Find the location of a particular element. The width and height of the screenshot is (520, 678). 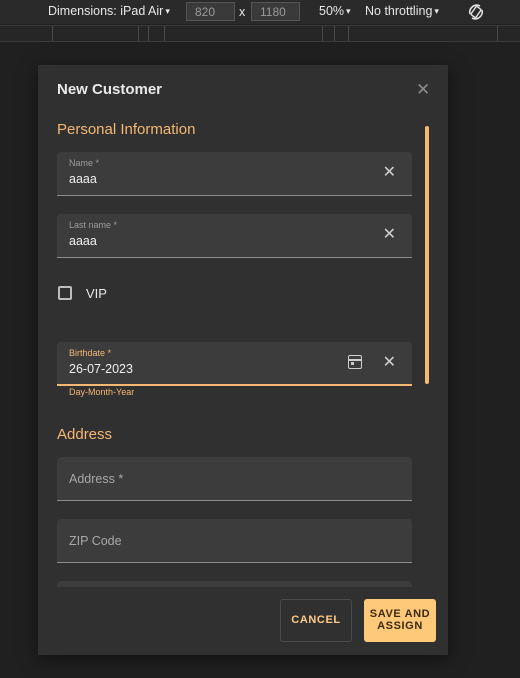

throttling-label: No throttling is located at coordinates (399, 11).